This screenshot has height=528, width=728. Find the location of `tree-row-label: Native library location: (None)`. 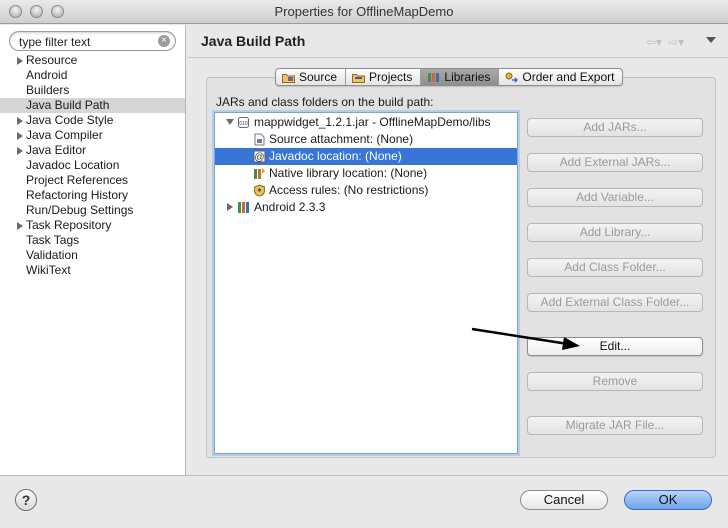

tree-row-label: Native library location: (None) is located at coordinates (348, 173).